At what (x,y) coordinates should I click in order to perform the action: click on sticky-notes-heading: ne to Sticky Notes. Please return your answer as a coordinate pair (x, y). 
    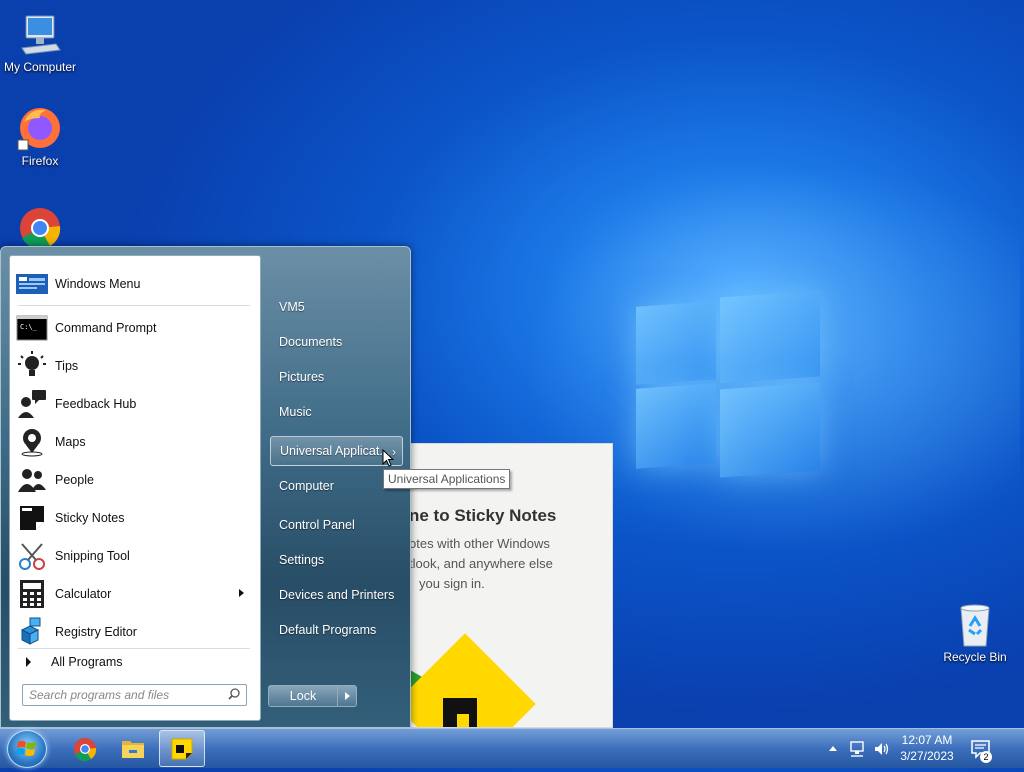
    Looking at the image, I should click on (483, 515).